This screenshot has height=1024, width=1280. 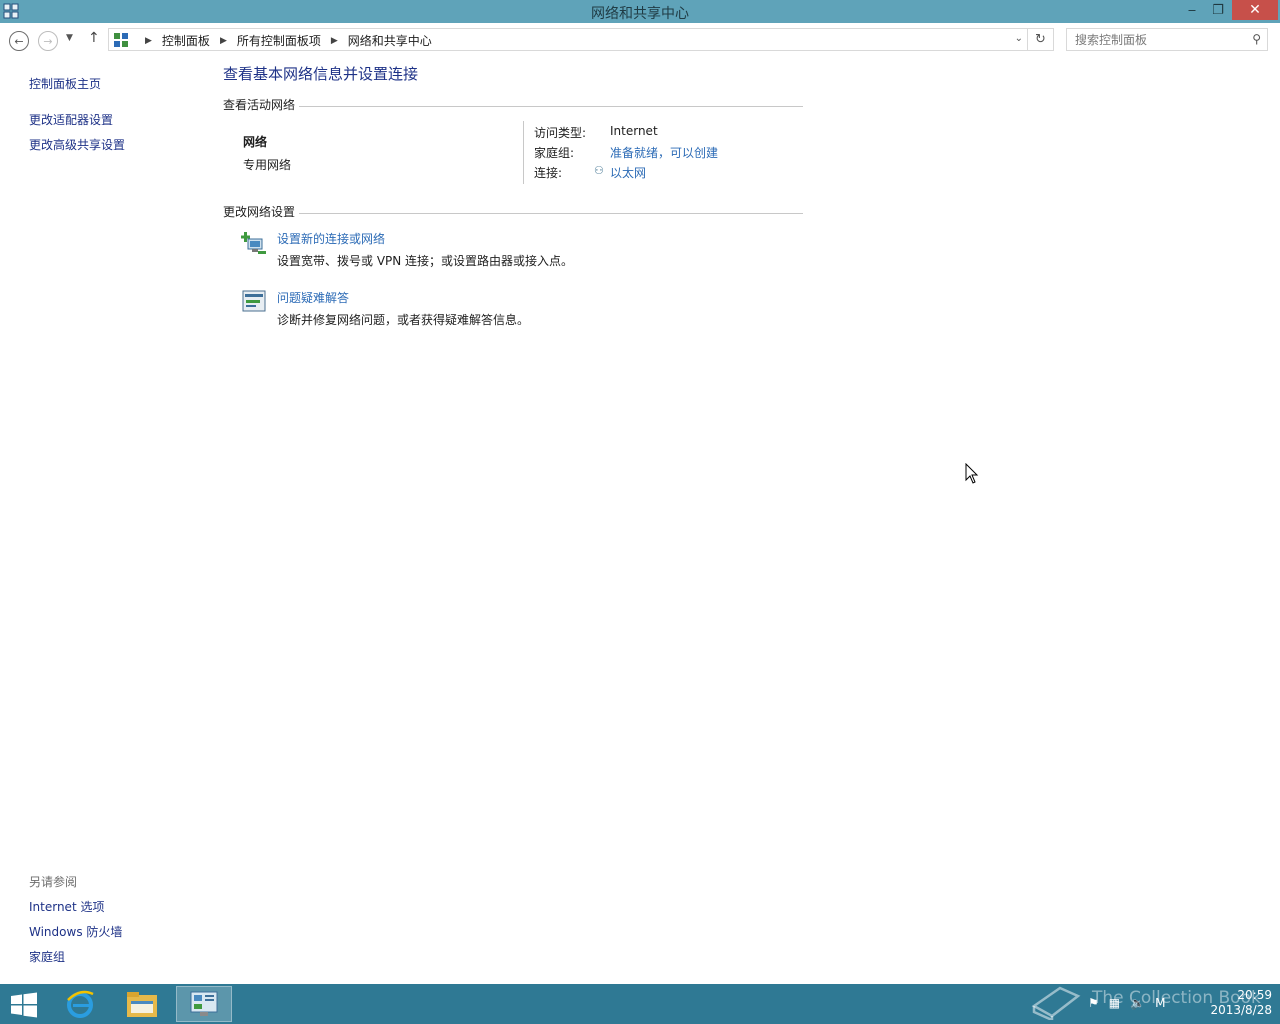 What do you see at coordinates (1218, 10) in the screenshot?
I see `maximize-button: ❐` at bounding box center [1218, 10].